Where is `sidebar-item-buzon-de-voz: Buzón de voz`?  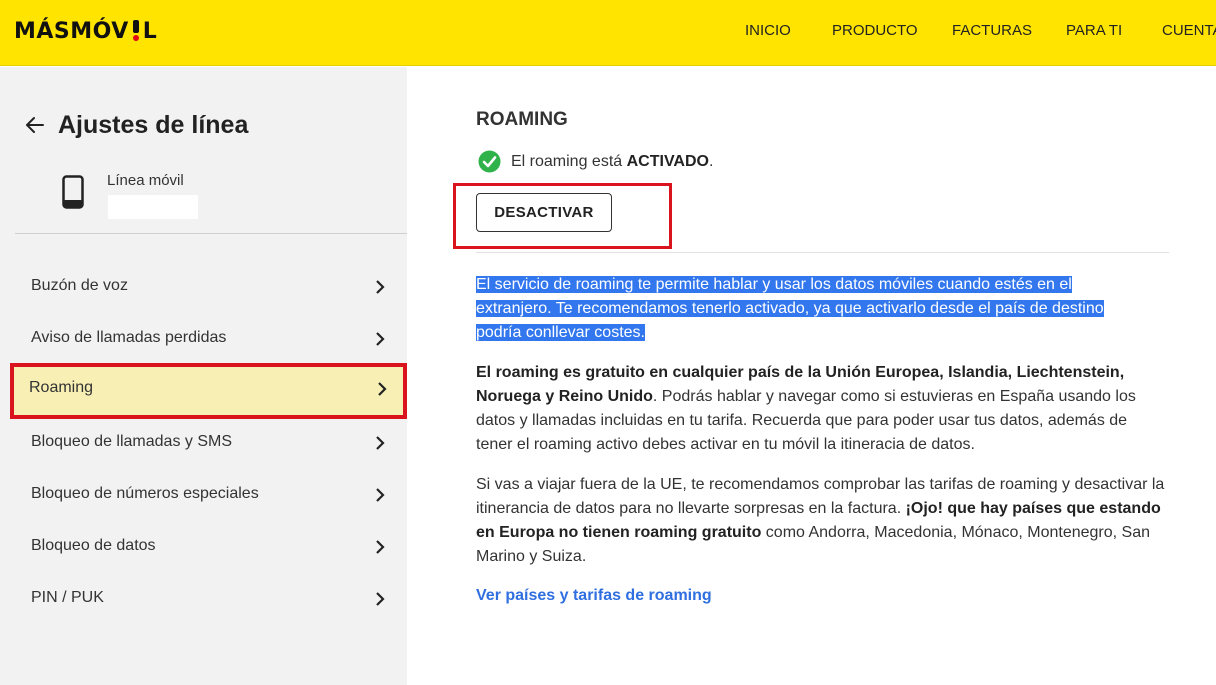
sidebar-item-buzon-de-voz: Buzón de voz is located at coordinates (208, 287).